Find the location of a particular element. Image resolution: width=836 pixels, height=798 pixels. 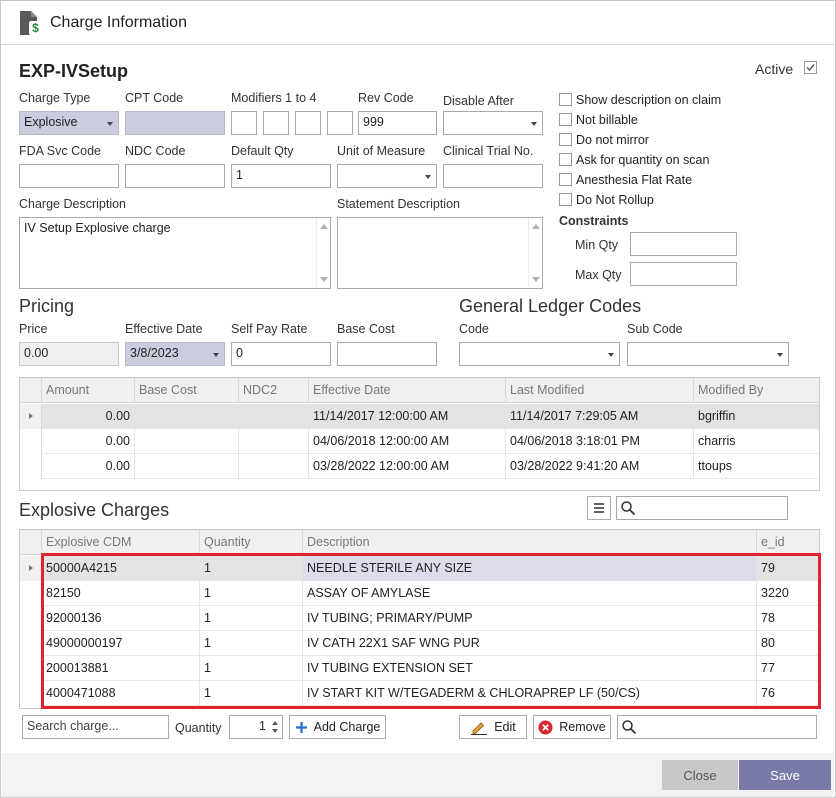

col-ndc2: NDC2 is located at coordinates (274, 390).